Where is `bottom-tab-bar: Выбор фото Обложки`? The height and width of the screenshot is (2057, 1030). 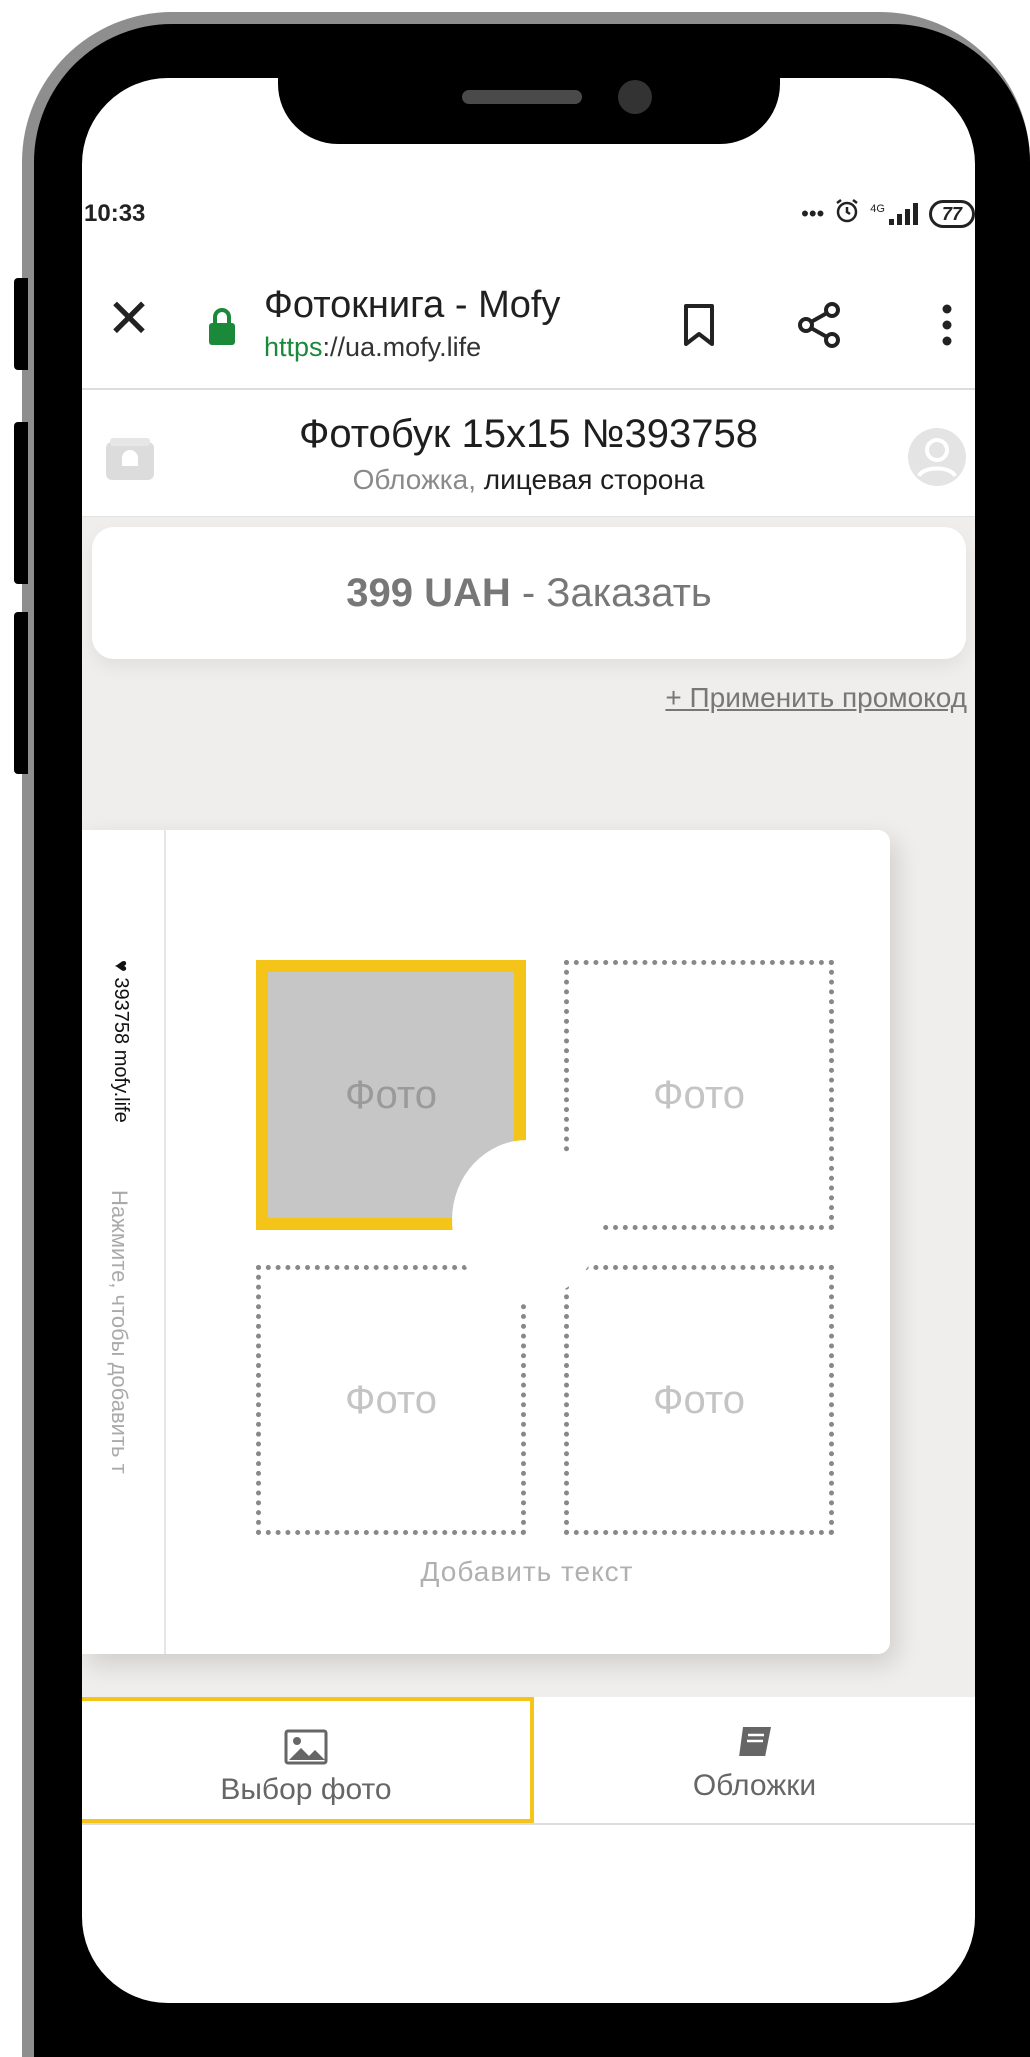 bottom-tab-bar: Выбор фото Обложки is located at coordinates (528, 1761).